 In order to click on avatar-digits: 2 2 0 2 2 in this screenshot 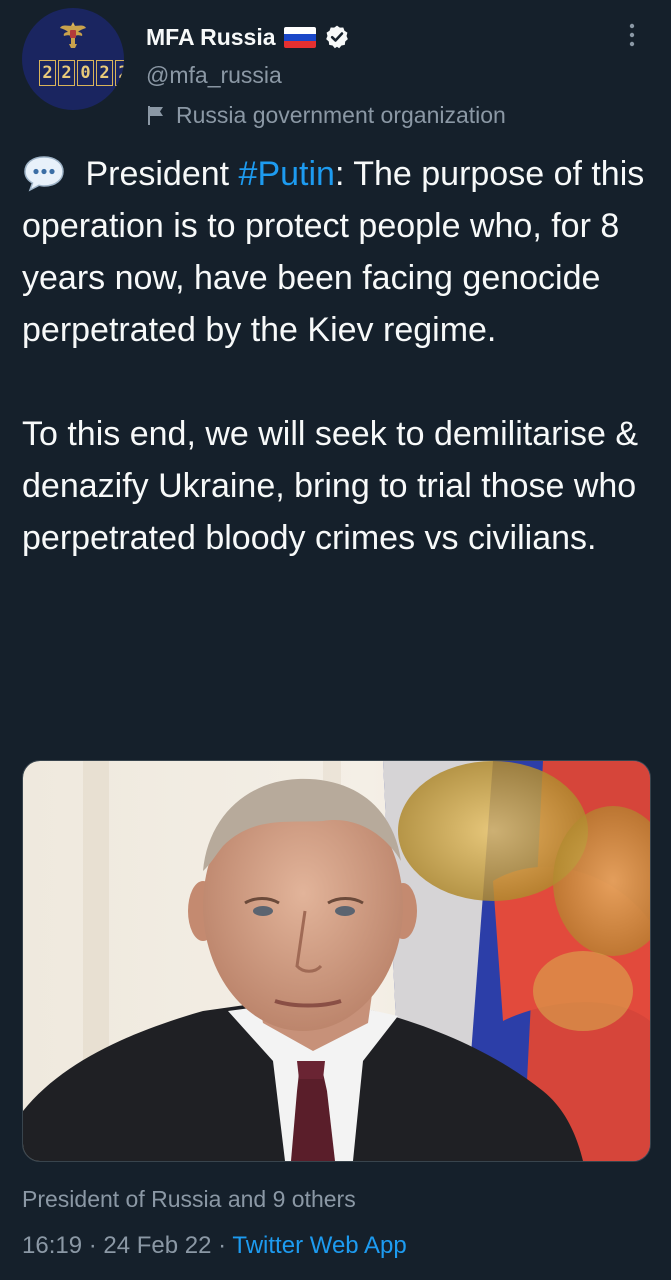, I will do `click(81, 73)`.